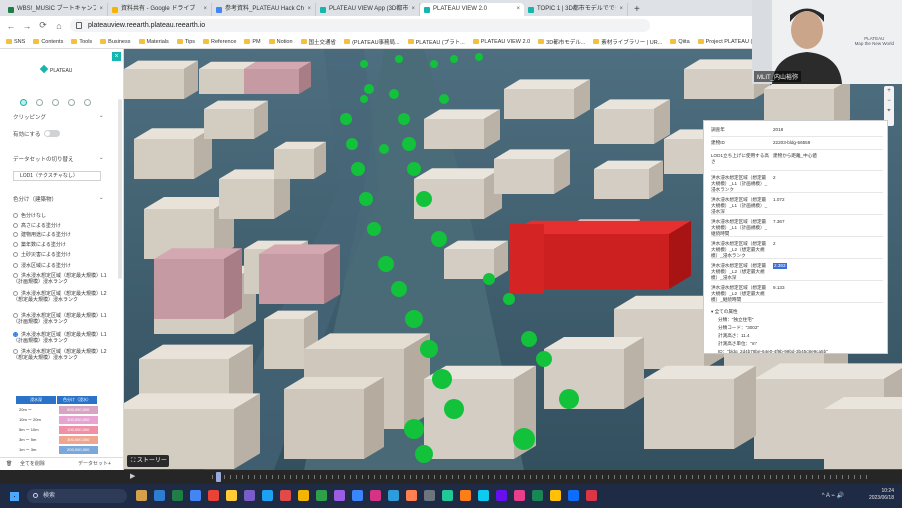  What do you see at coordinates (680, 42) in the screenshot?
I see `bookmark-item: Qiita` at bounding box center [680, 42].